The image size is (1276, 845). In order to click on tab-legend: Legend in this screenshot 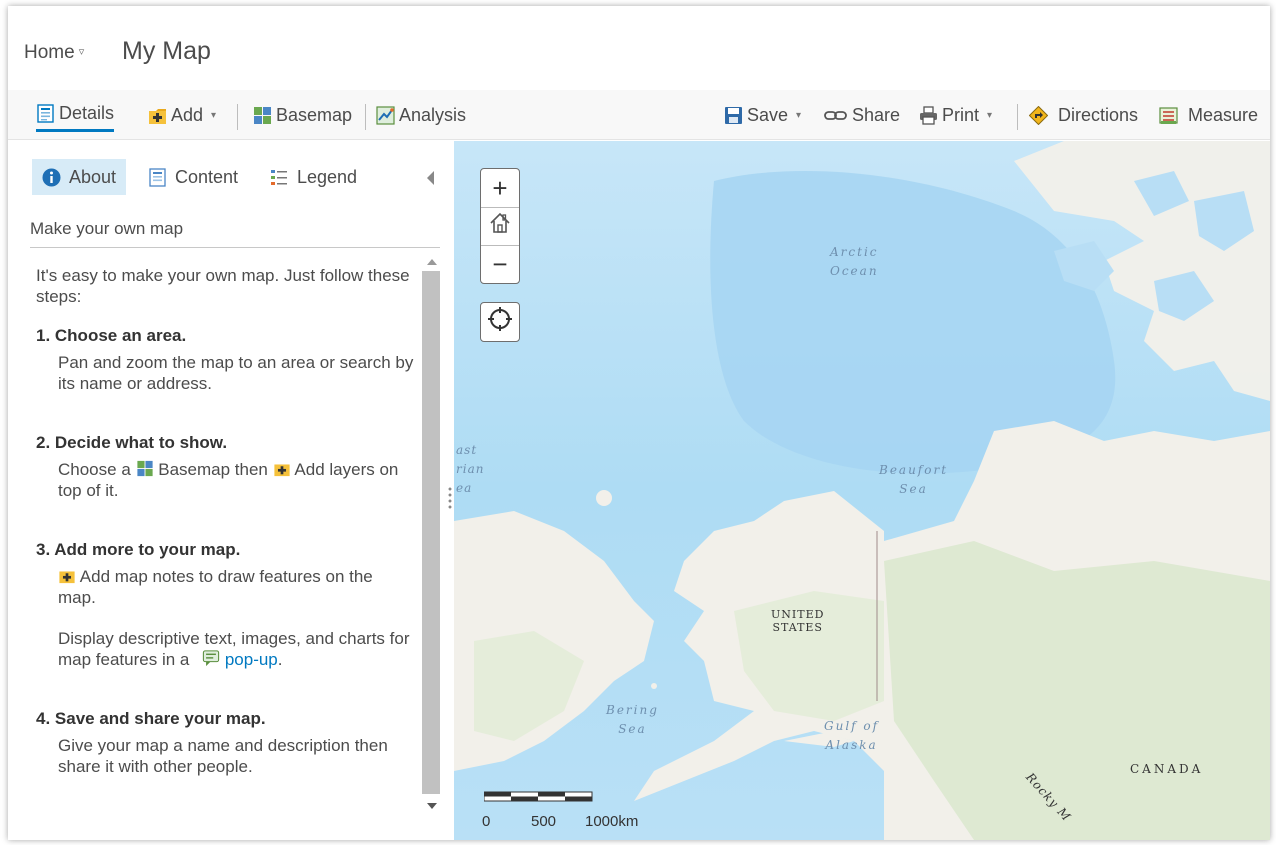, I will do `click(313, 177)`.